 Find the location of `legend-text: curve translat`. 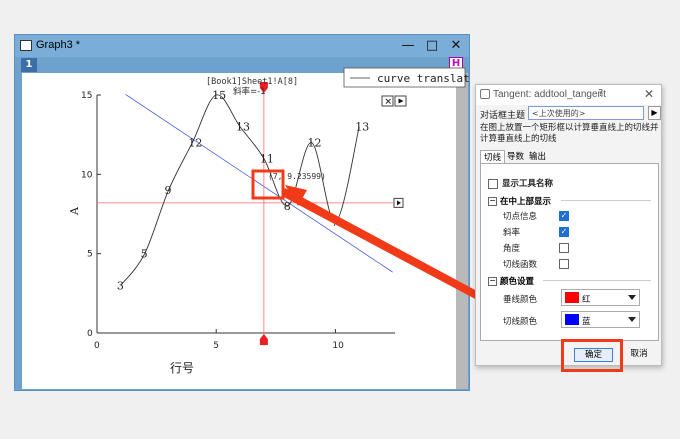

legend-text: curve translat is located at coordinates (423, 78).